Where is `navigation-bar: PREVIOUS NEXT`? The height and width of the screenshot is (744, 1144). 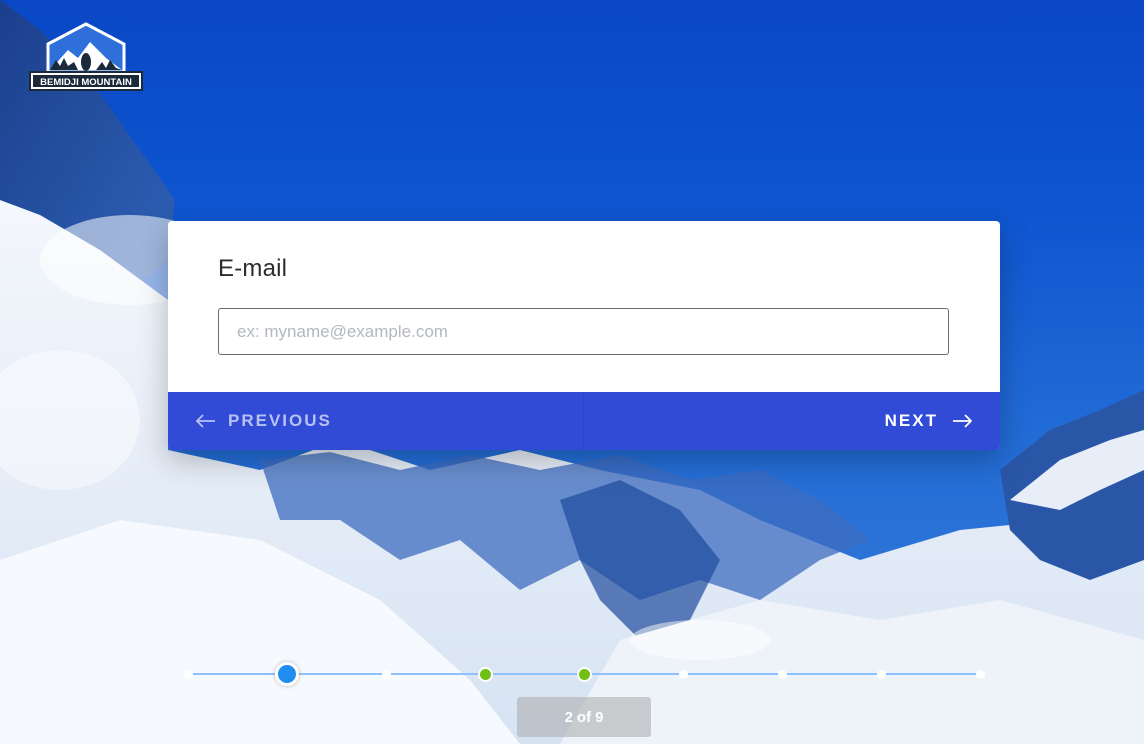 navigation-bar: PREVIOUS NEXT is located at coordinates (584, 421).